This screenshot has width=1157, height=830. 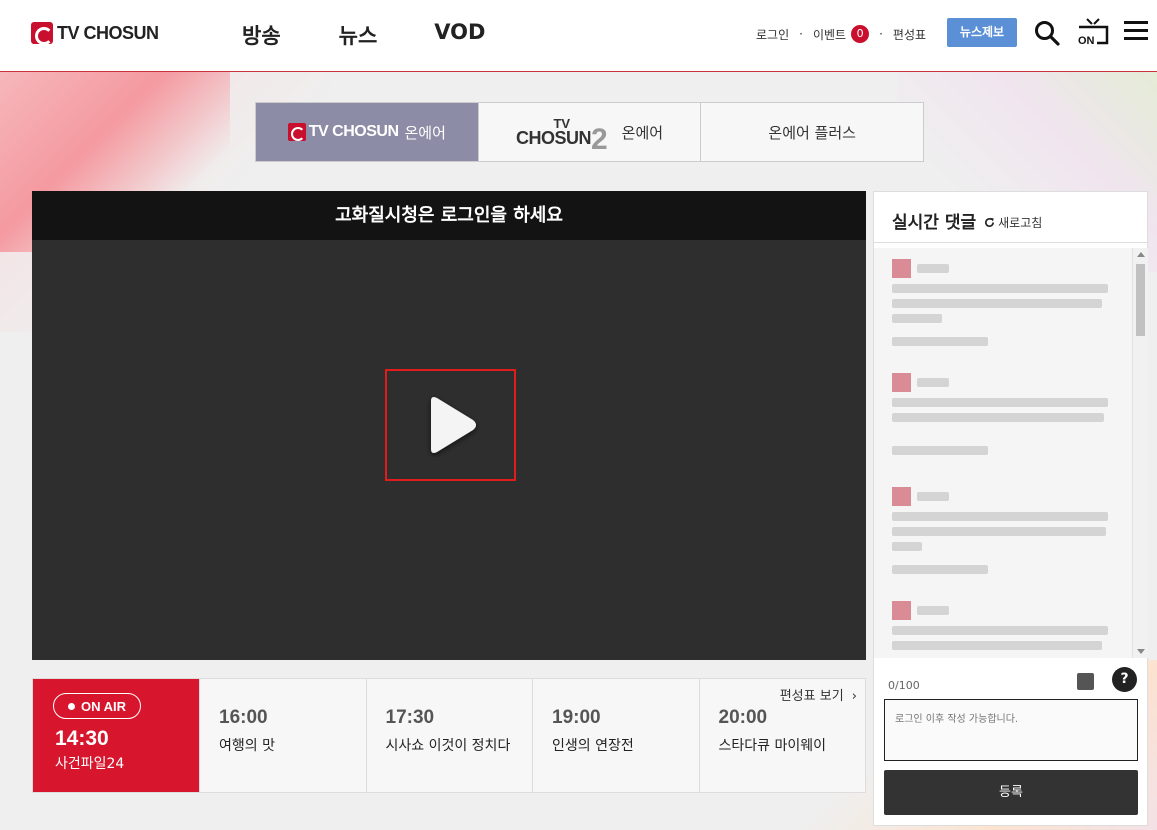 I want to click on play-button, so click(x=450, y=425).